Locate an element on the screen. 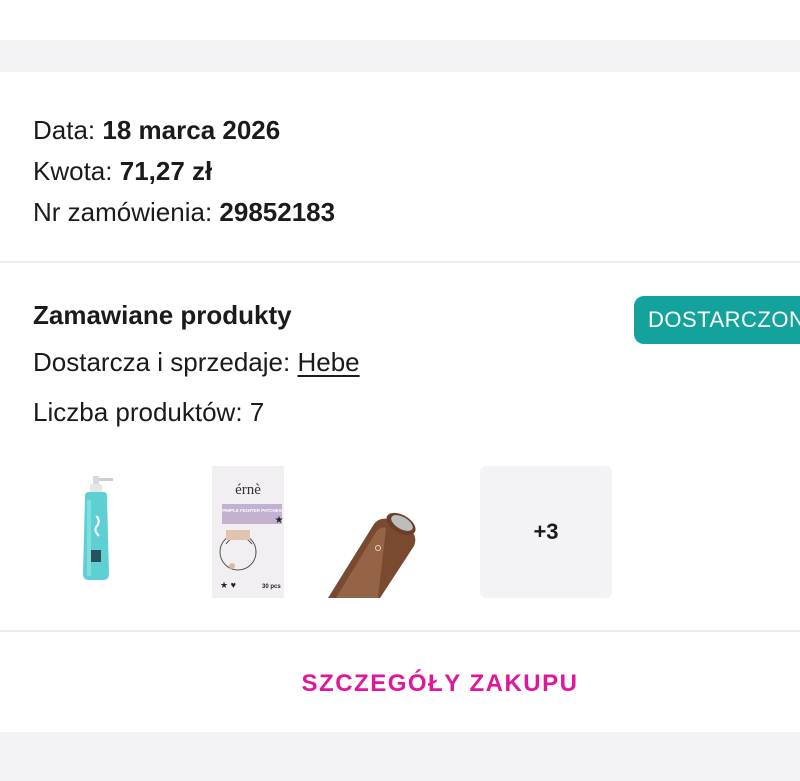  order-number-label: Nr zamówienia: is located at coordinates (123, 212).